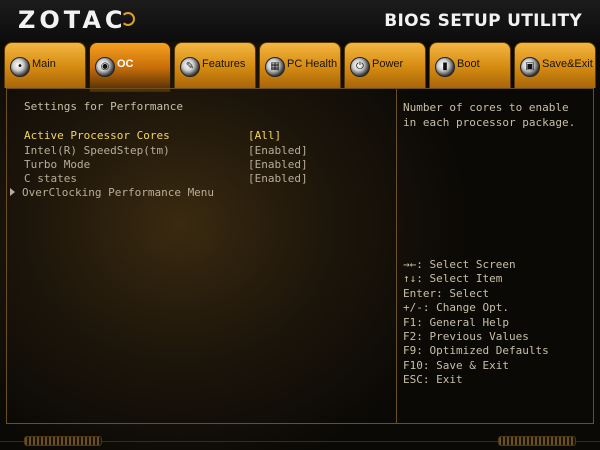 The height and width of the screenshot is (450, 600). What do you see at coordinates (63, 441) in the screenshot?
I see `footer-stripe-left` at bounding box center [63, 441].